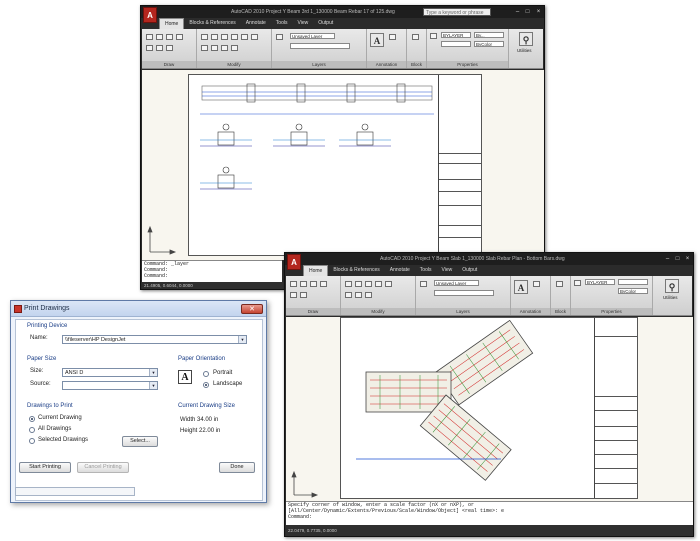 The width and height of the screenshot is (700, 541). What do you see at coordinates (234, 64) in the screenshot?
I see `modify-panel-label: Modify` at bounding box center [234, 64].